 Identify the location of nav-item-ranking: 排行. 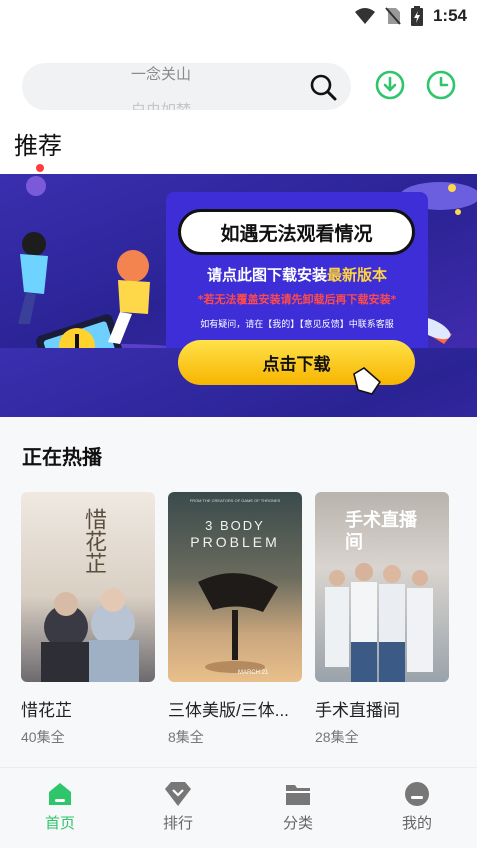
(178, 806).